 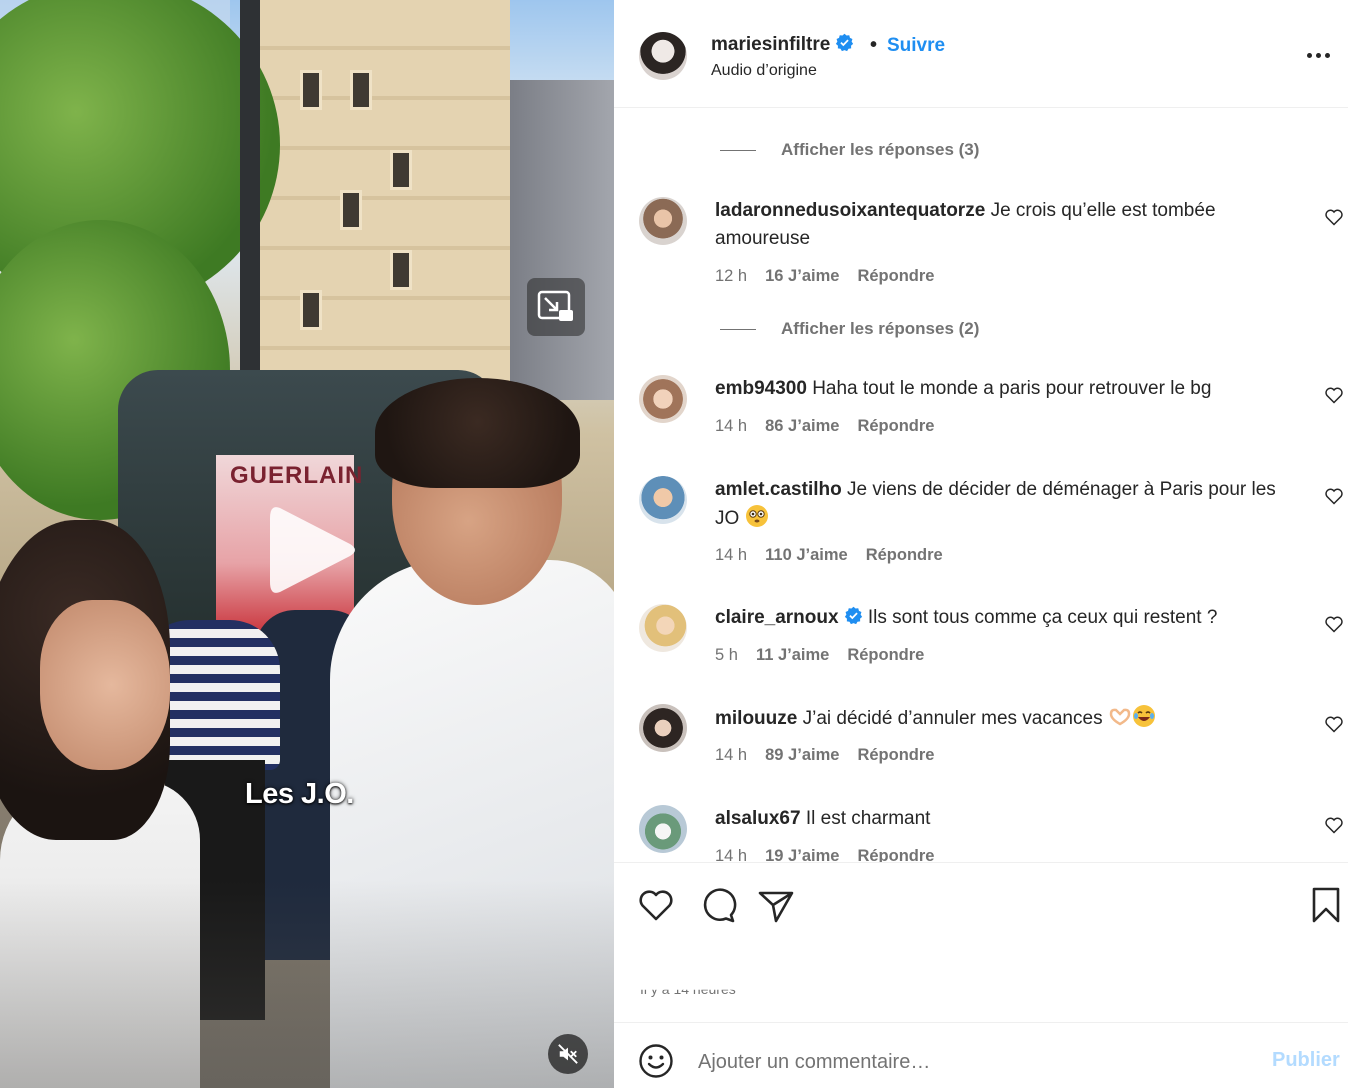 What do you see at coordinates (756, 516) in the screenshot?
I see `flushed-face-emoji-icon` at bounding box center [756, 516].